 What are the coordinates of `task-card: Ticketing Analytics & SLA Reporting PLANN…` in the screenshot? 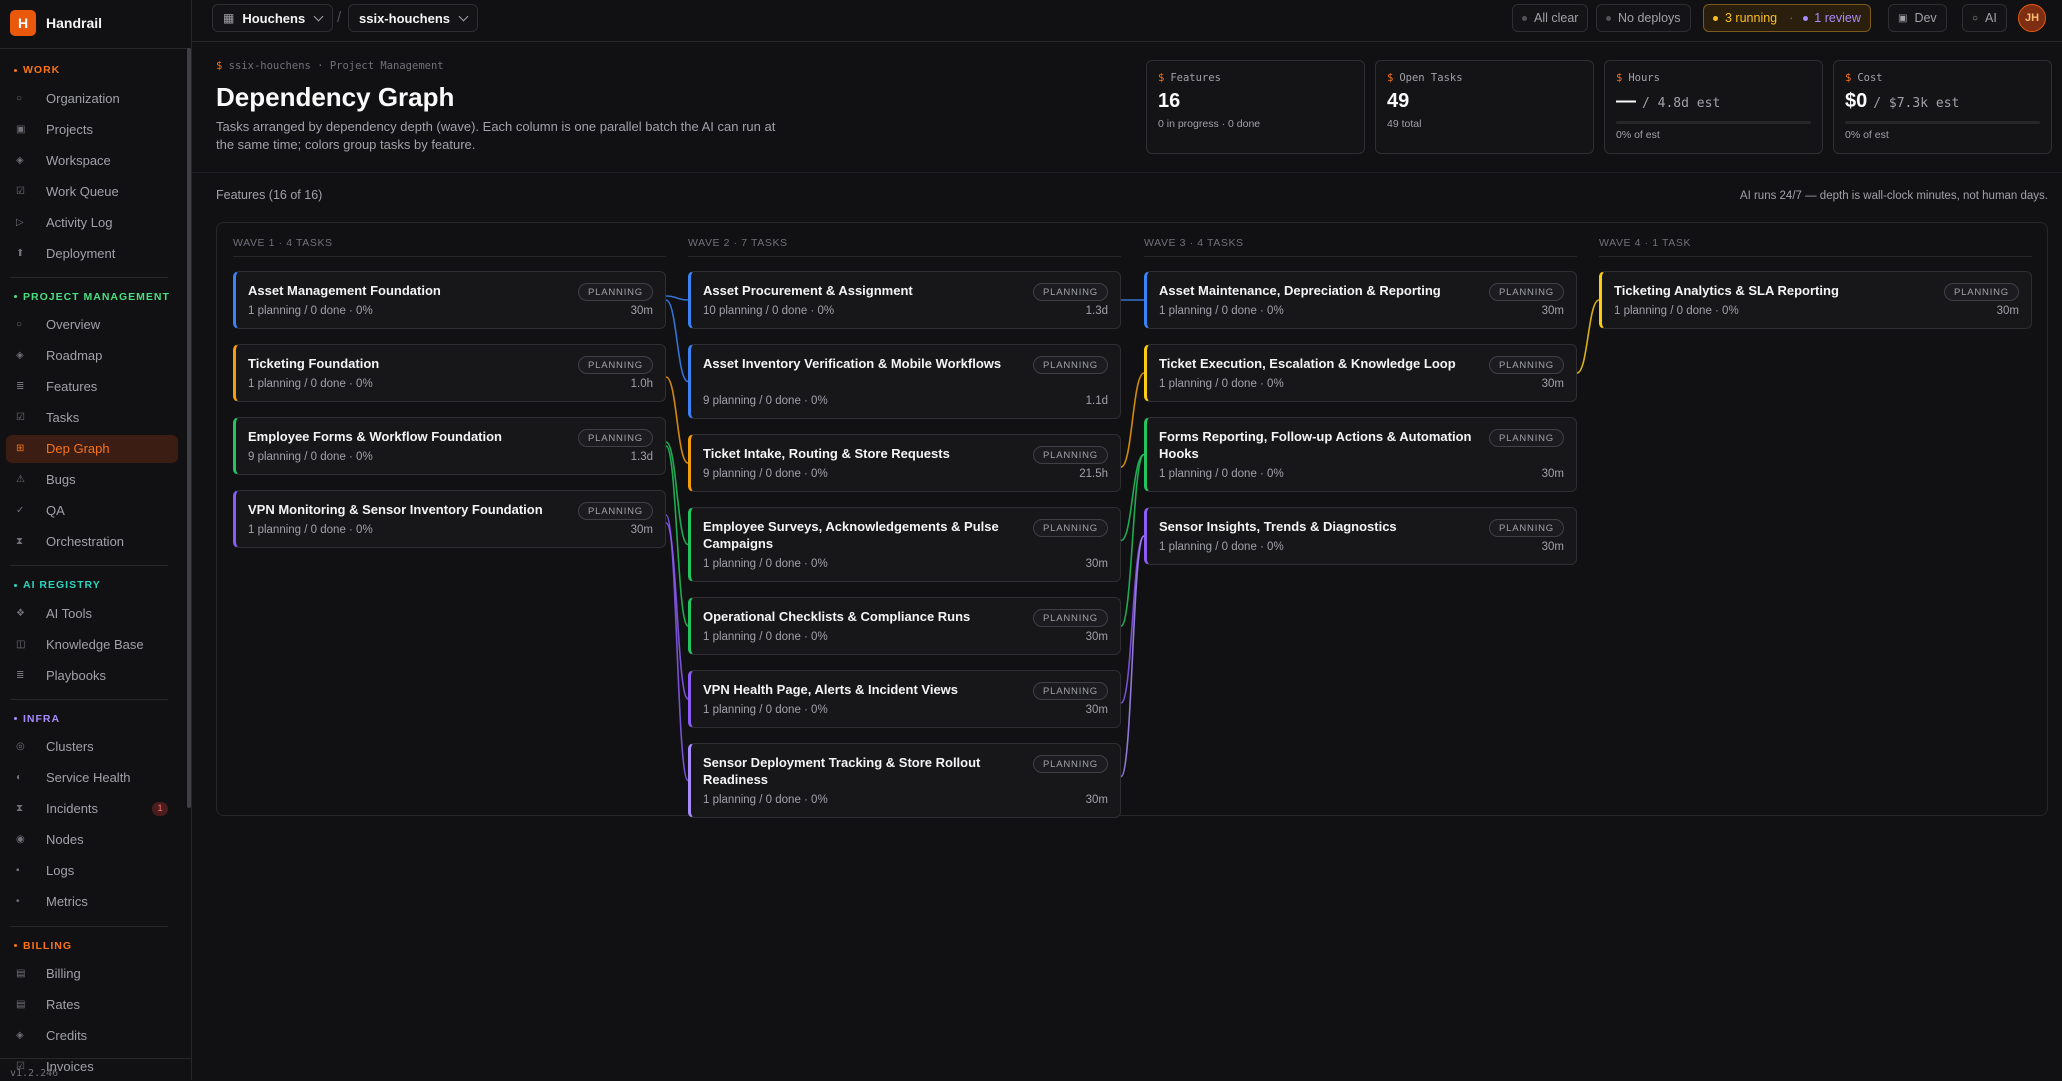 It's located at (1815, 300).